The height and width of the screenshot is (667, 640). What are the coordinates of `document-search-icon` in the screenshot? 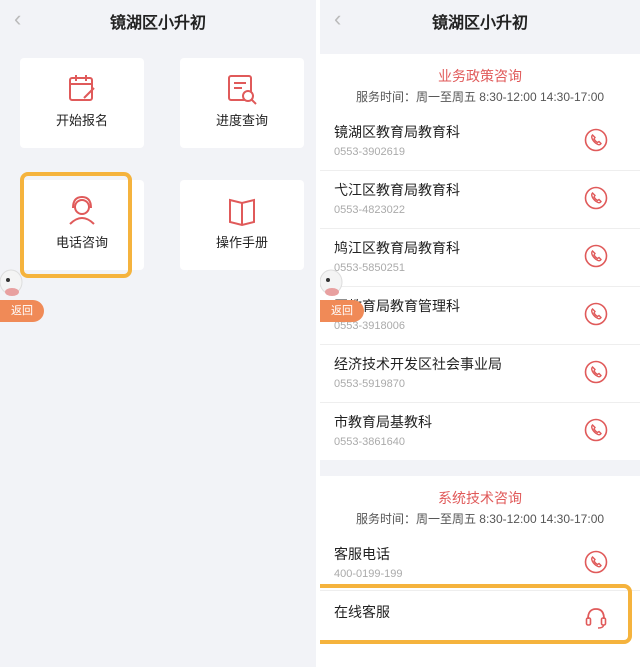 It's located at (242, 90).